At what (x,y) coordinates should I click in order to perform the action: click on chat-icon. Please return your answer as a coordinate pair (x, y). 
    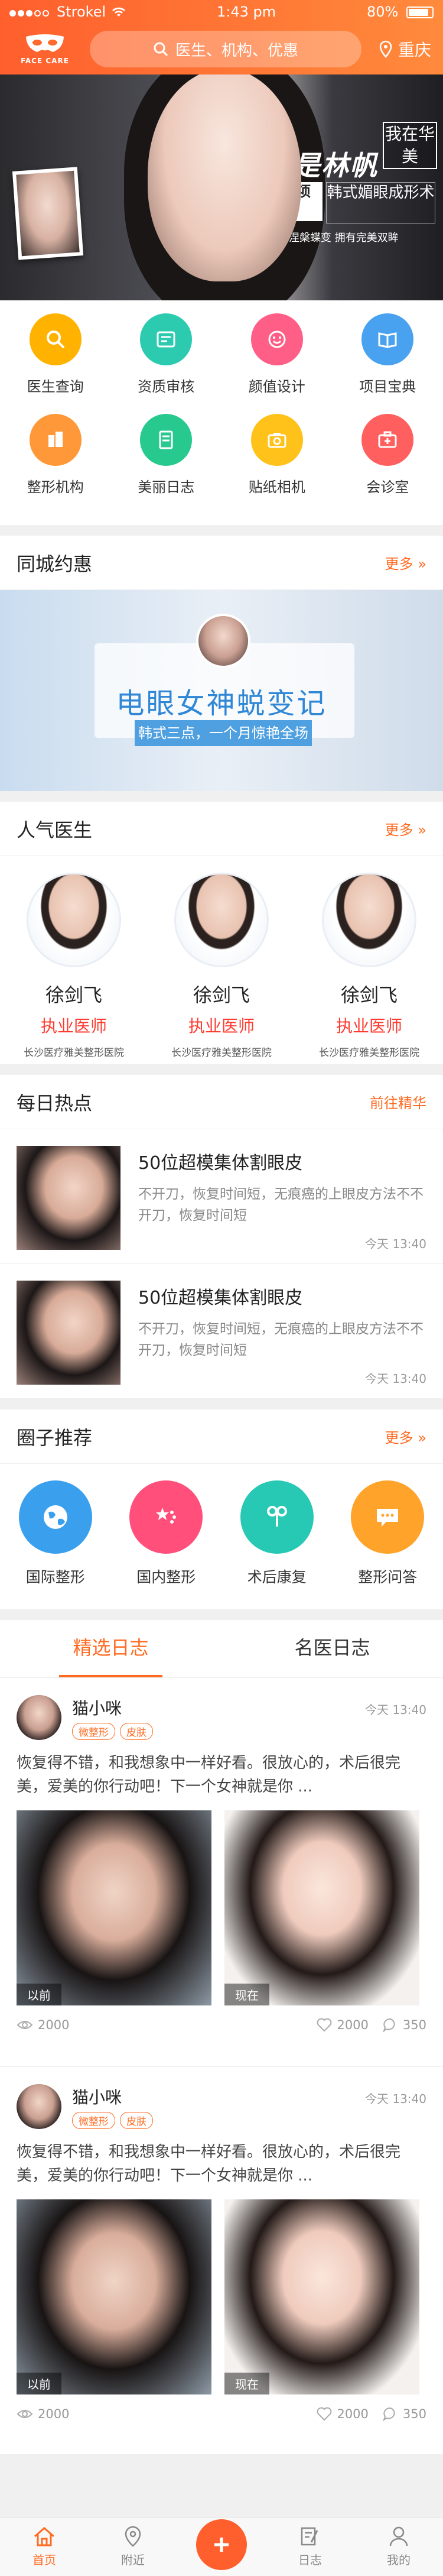
    Looking at the image, I should click on (388, 1517).